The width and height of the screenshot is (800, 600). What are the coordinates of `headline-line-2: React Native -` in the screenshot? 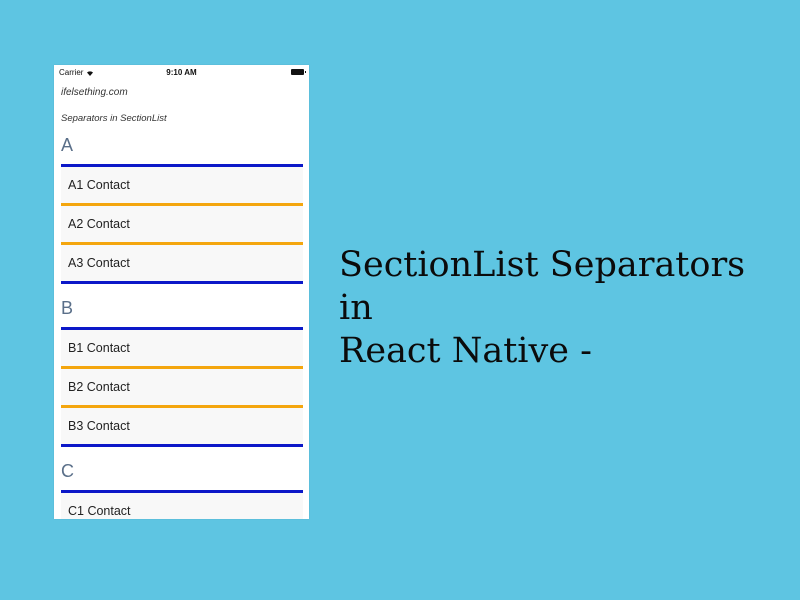 It's located at (465, 351).